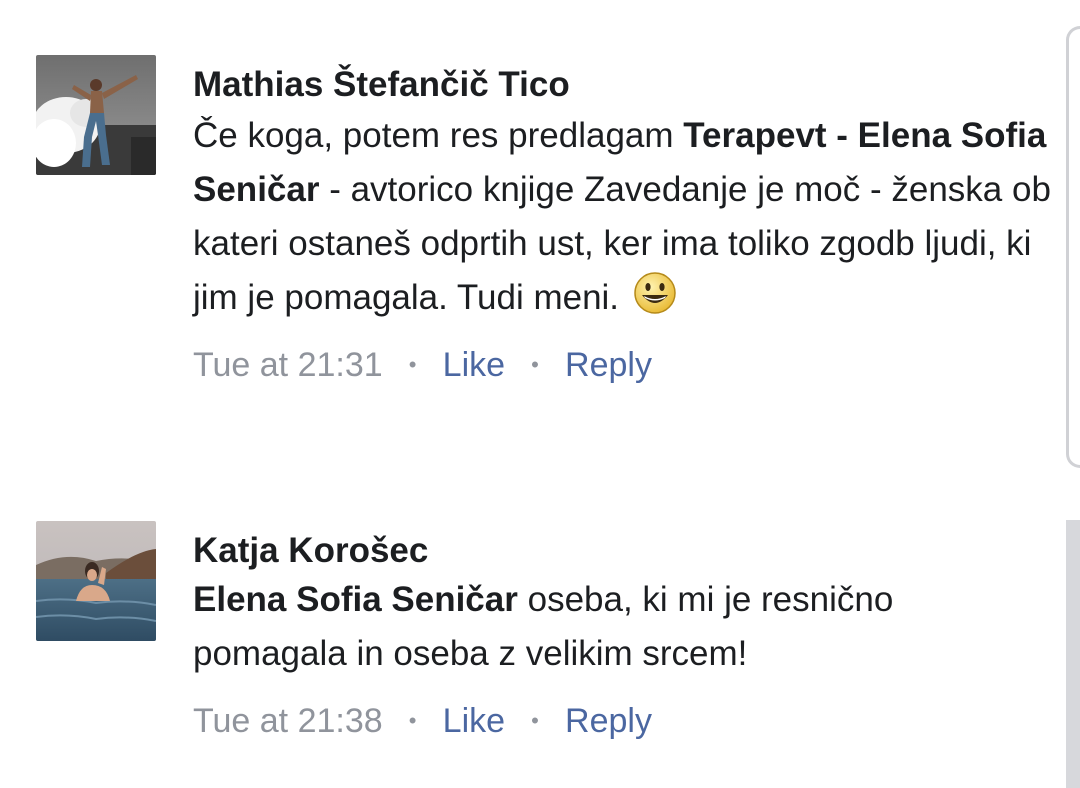  What do you see at coordinates (438, 135) in the screenshot?
I see `comment-text-part: Če koga, potem res predlagam` at bounding box center [438, 135].